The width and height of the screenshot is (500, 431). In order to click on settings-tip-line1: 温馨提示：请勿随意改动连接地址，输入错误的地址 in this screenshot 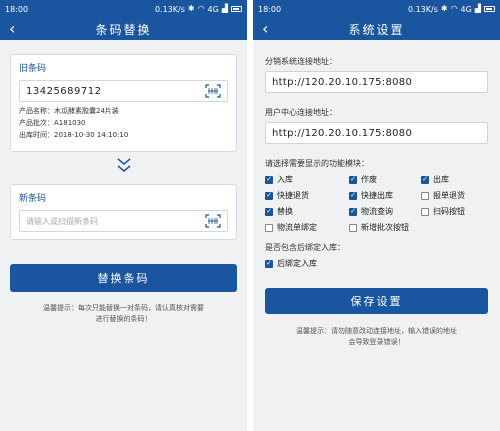, I will do `click(376, 331)`.